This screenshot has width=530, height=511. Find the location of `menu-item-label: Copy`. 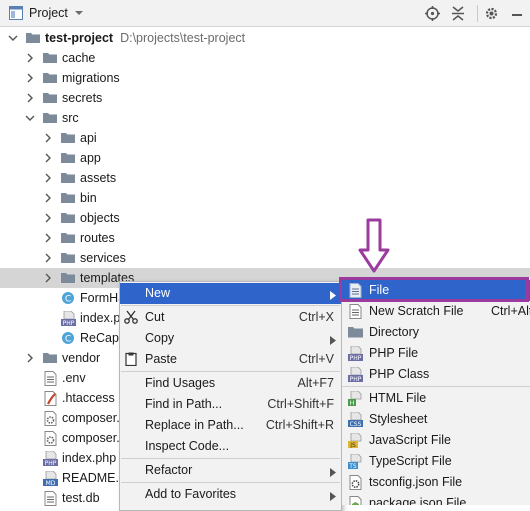

menu-item-label: Copy is located at coordinates (160, 338).